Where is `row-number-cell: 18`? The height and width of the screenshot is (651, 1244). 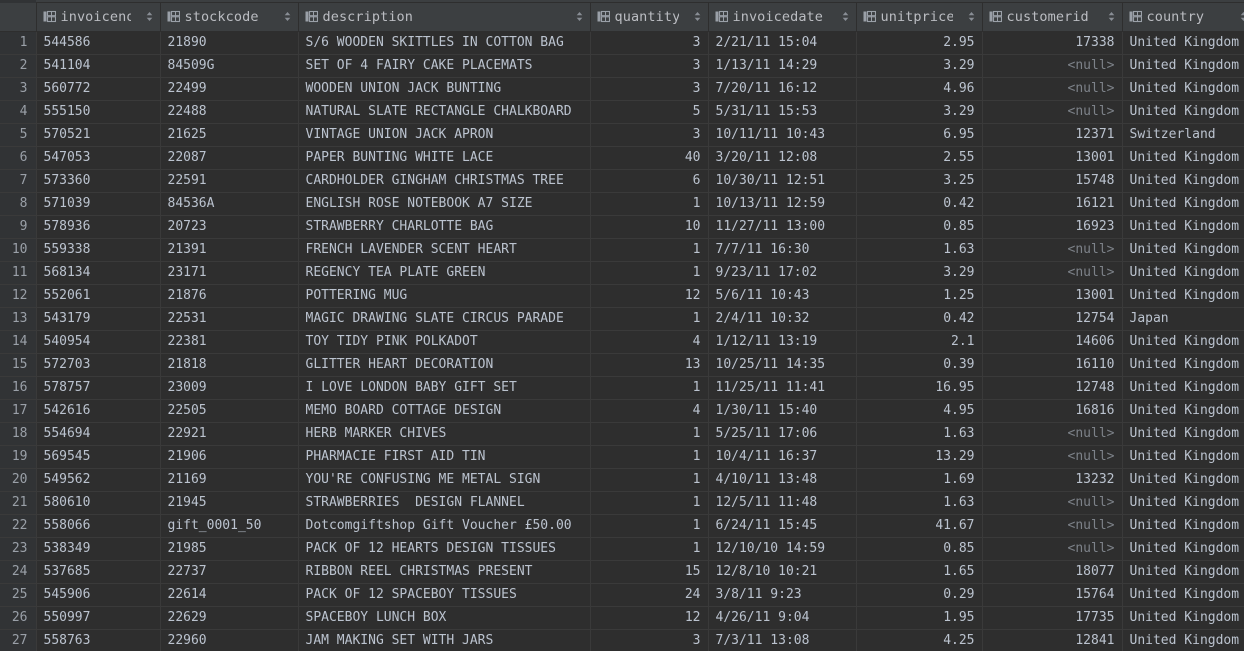 row-number-cell: 18 is located at coordinates (18, 434).